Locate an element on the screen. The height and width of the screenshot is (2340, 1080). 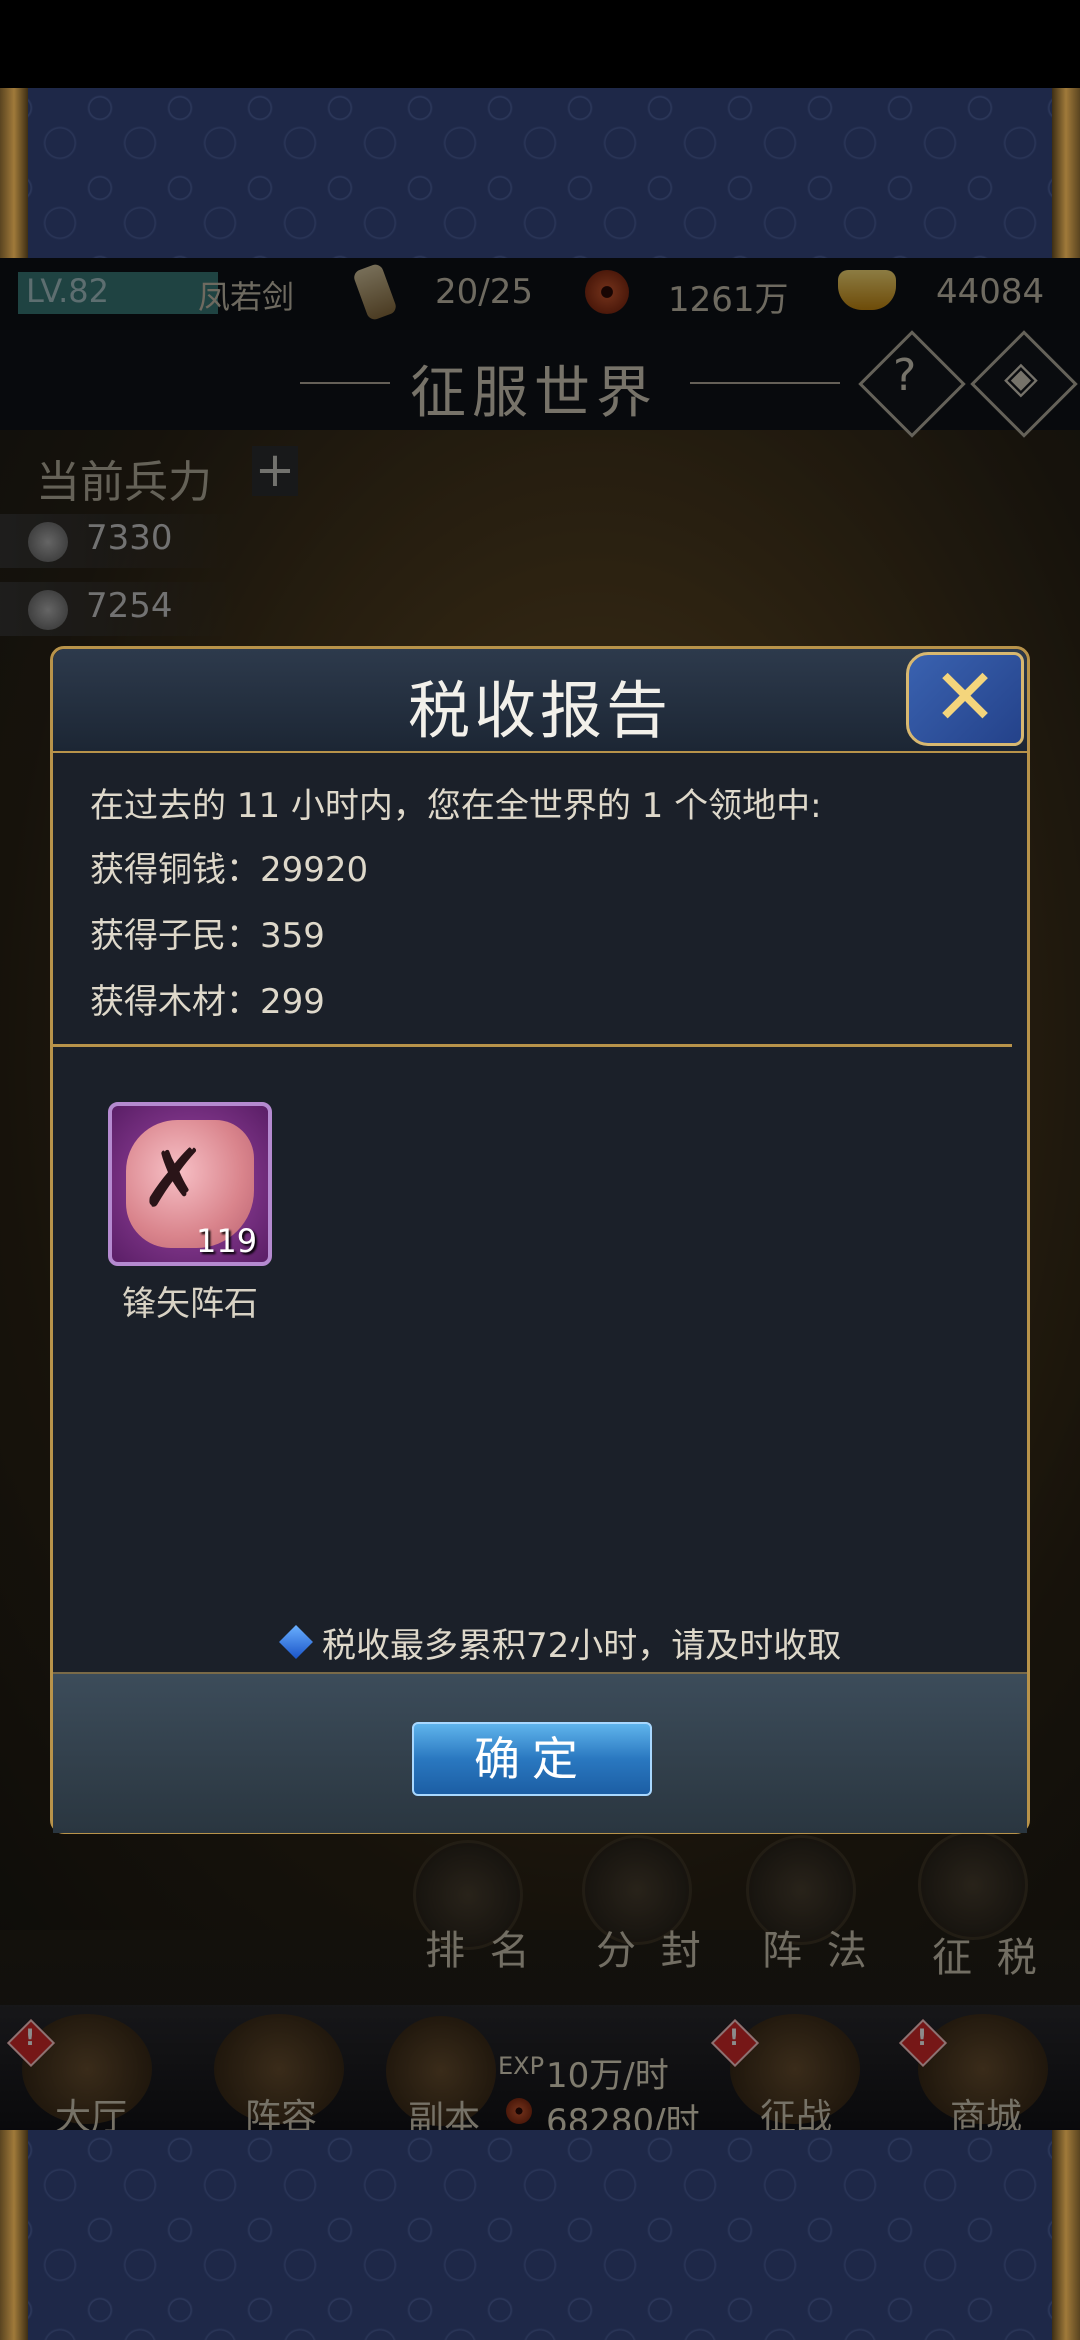
close-button: ✕ is located at coordinates (965, 699).